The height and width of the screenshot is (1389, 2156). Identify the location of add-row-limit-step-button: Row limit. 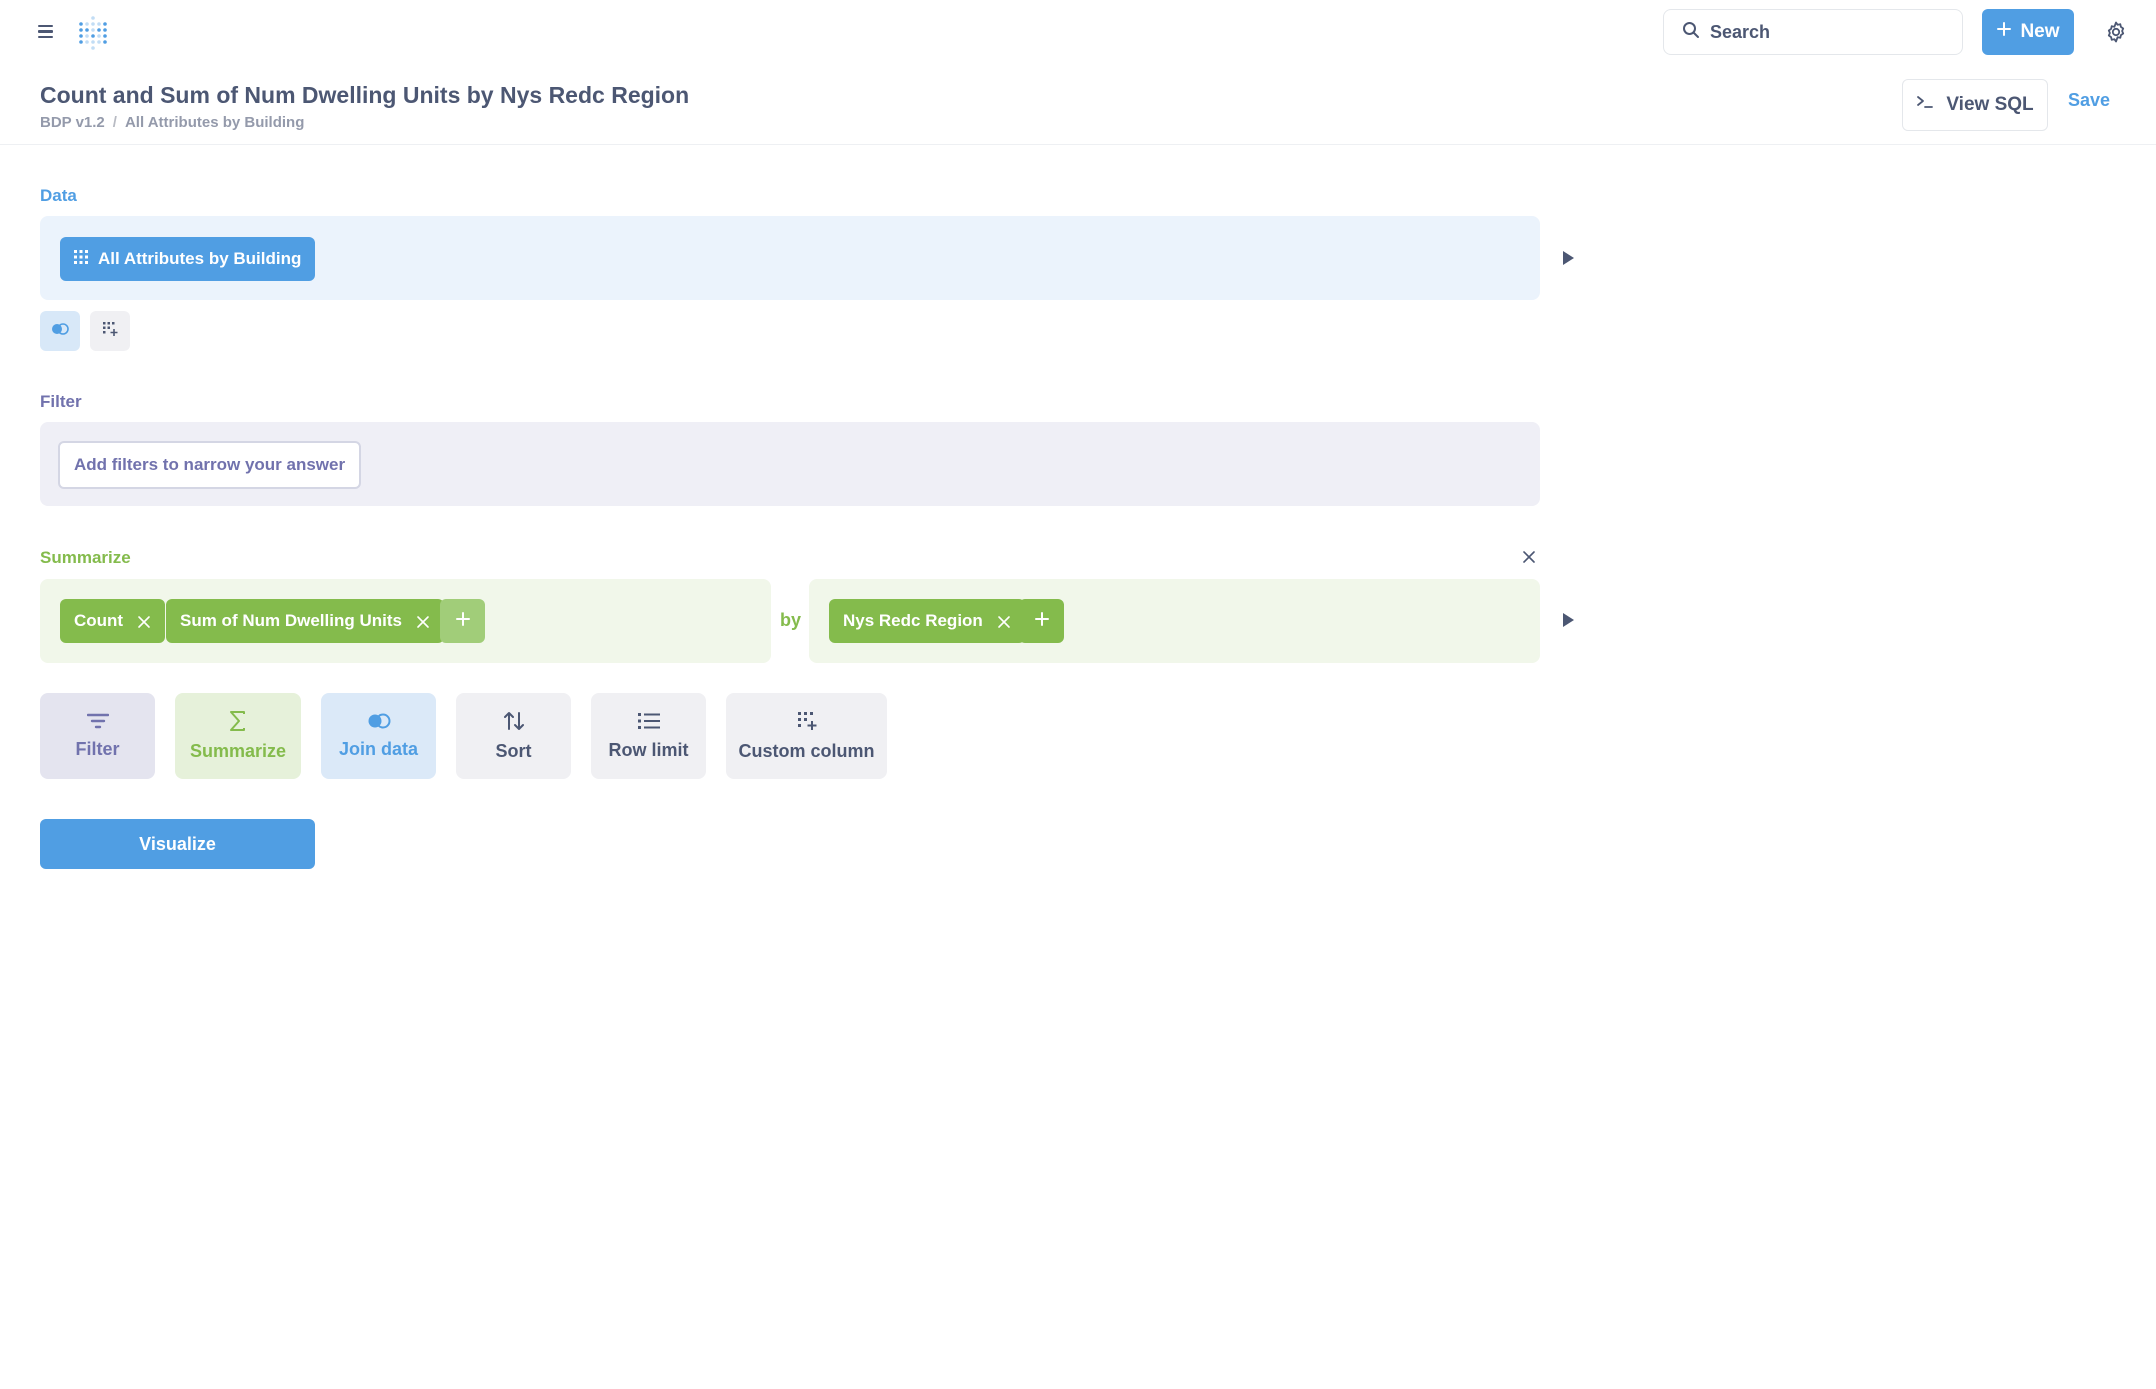
(648, 736).